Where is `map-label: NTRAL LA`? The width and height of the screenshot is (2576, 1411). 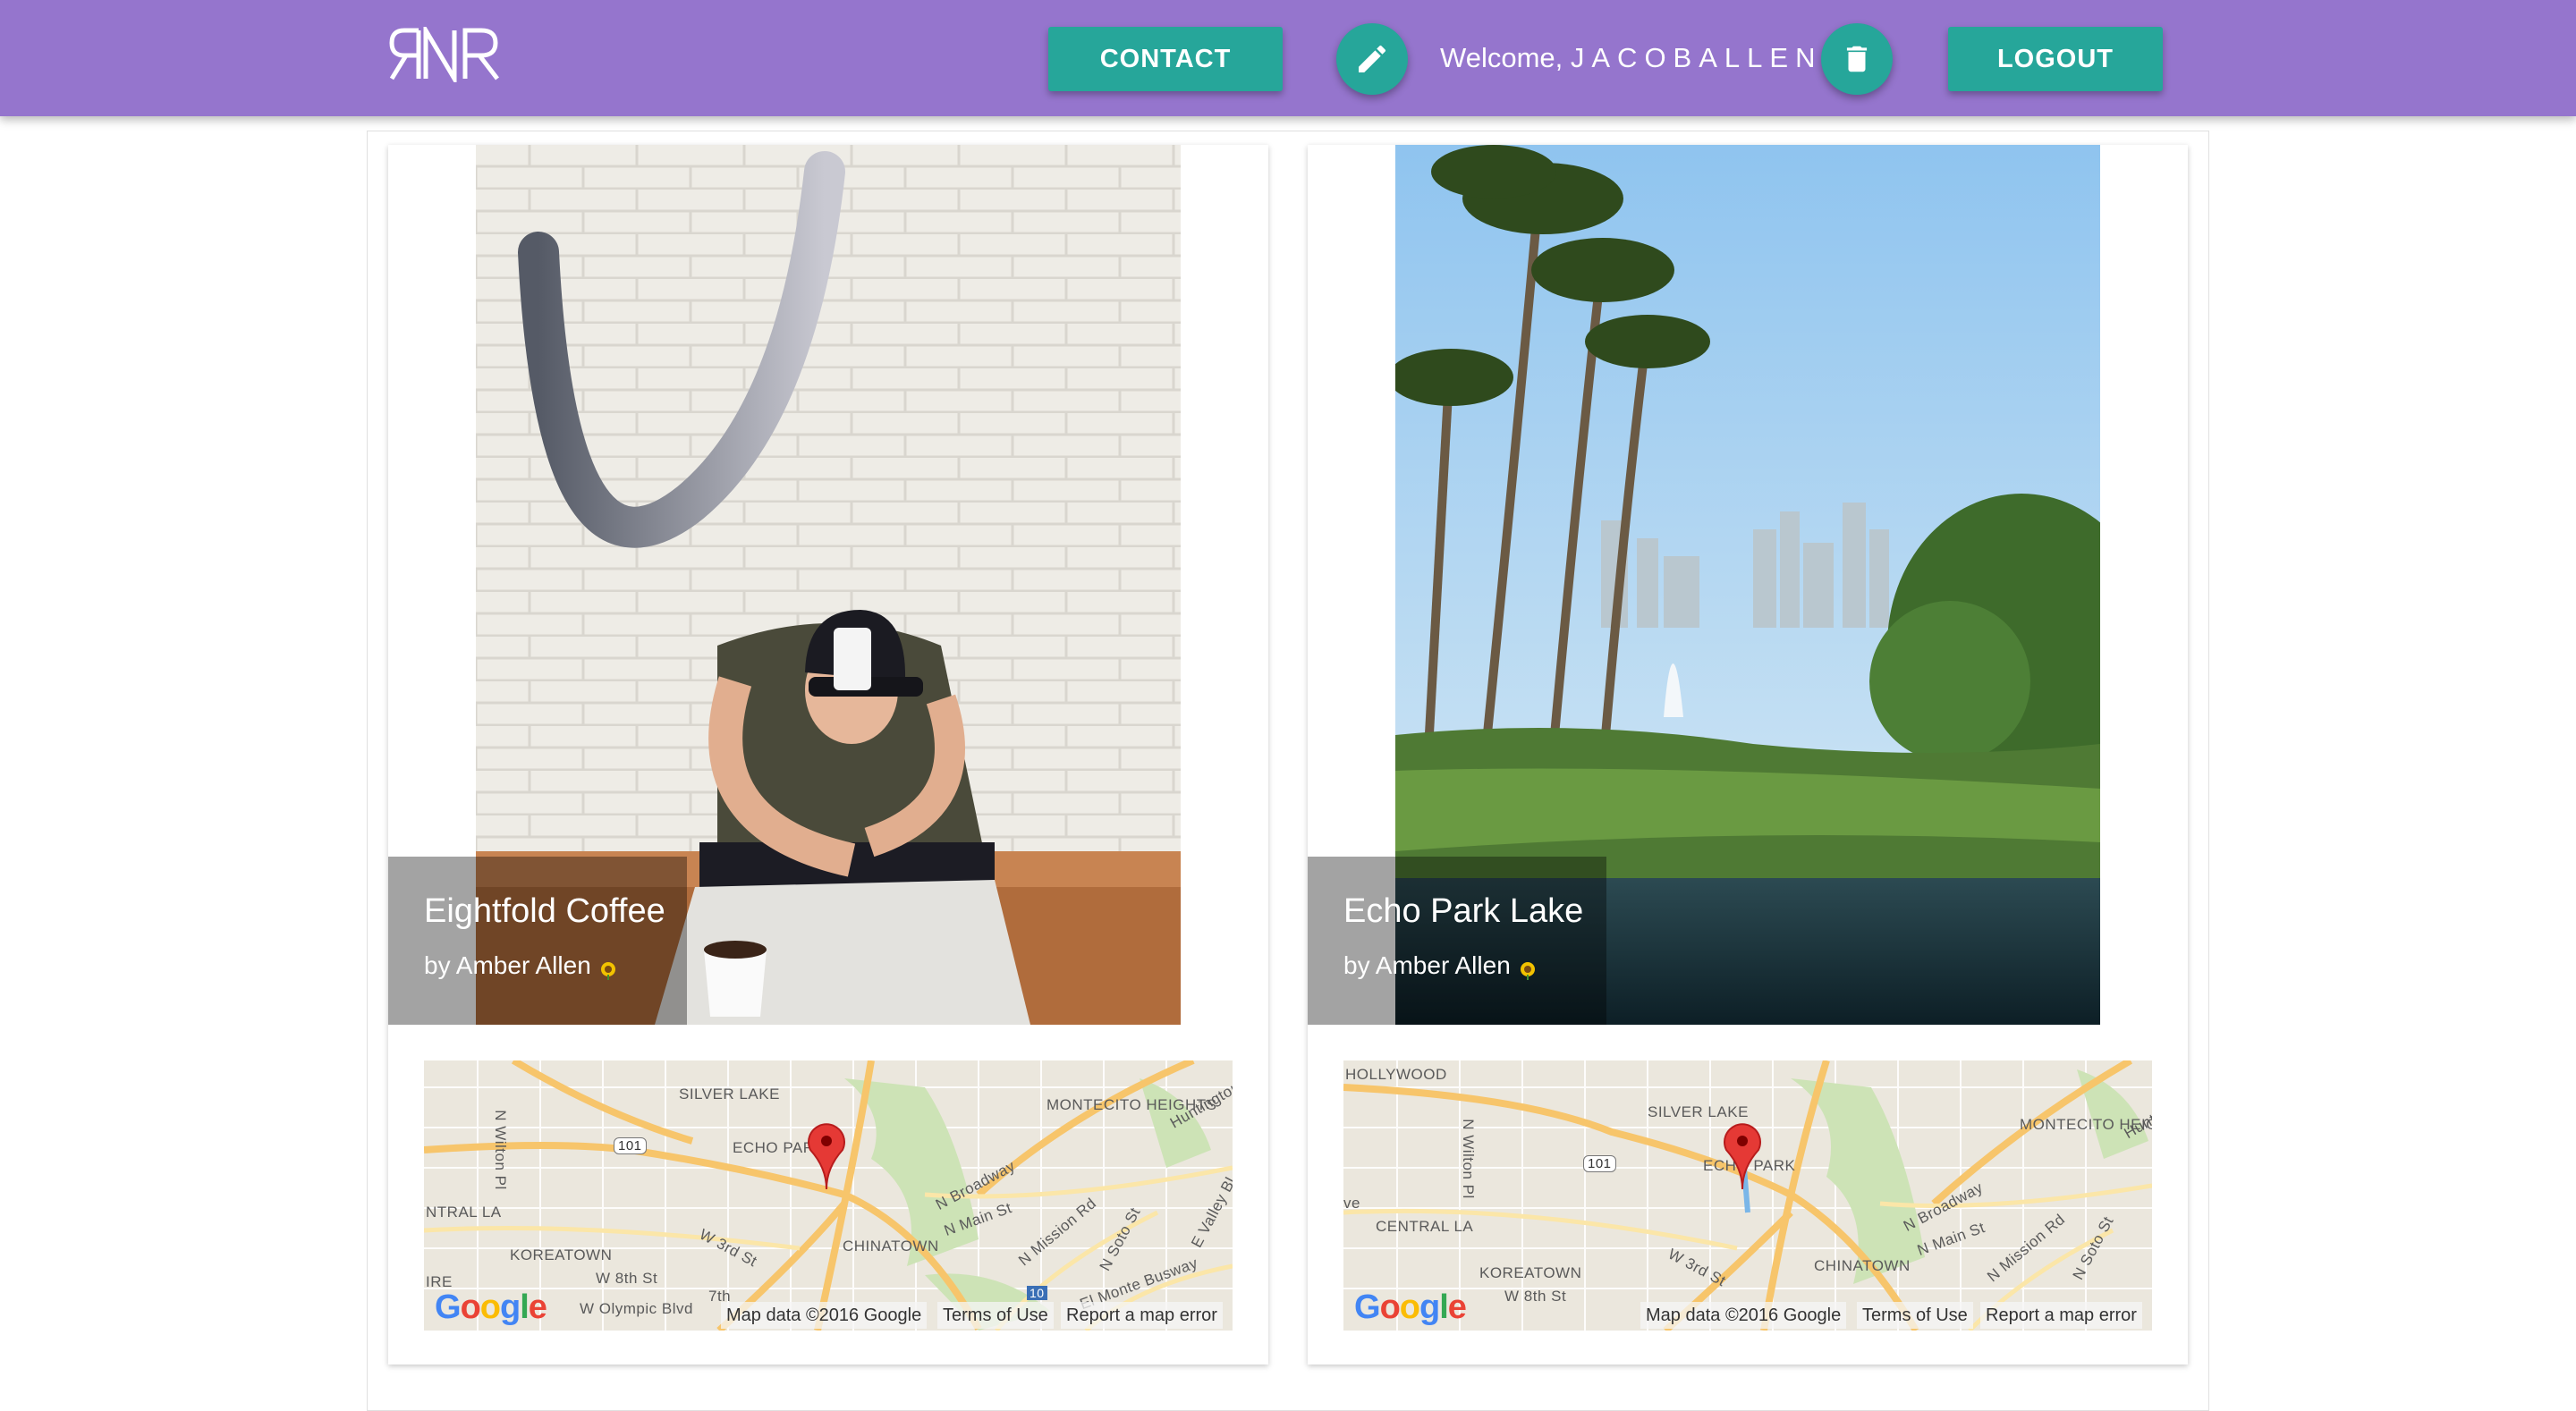 map-label: NTRAL LA is located at coordinates (464, 1213).